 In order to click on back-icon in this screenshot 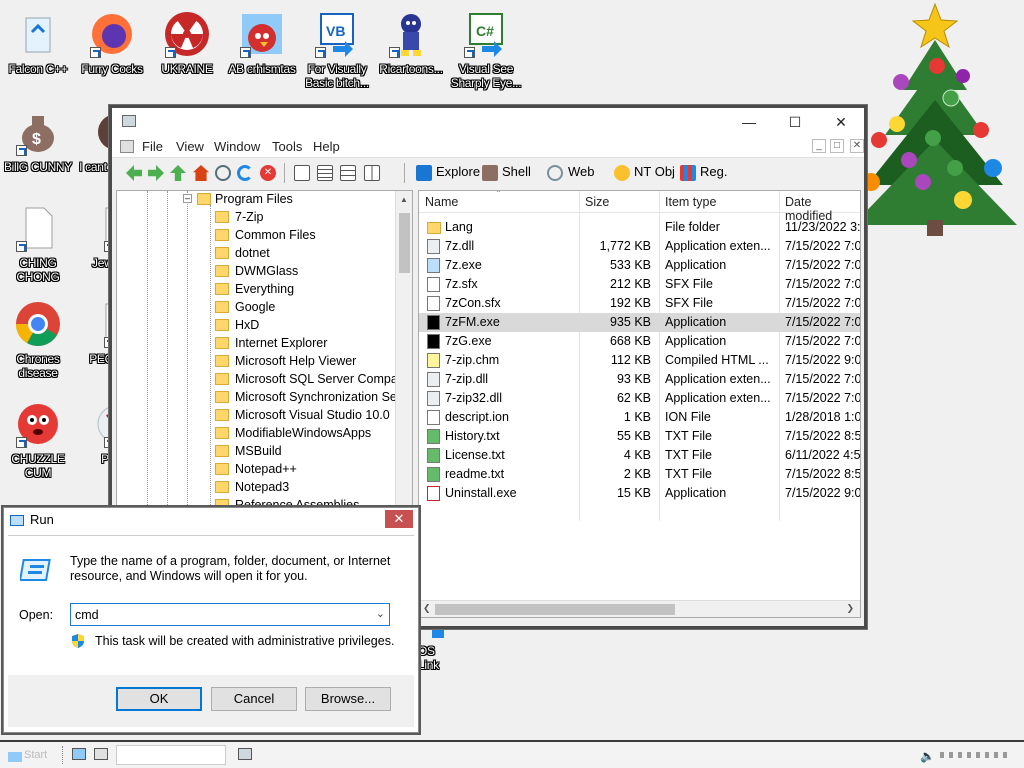, I will do `click(134, 173)`.